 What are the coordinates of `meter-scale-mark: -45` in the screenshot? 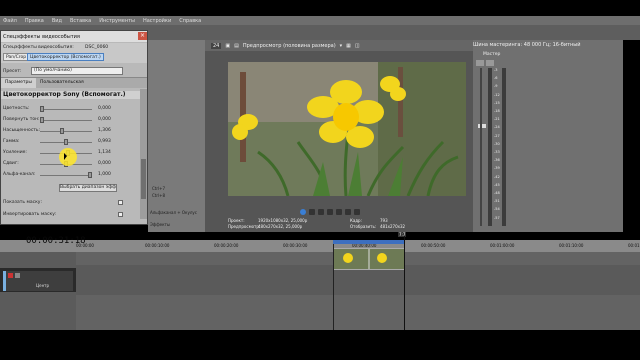 It's located at (497, 184).